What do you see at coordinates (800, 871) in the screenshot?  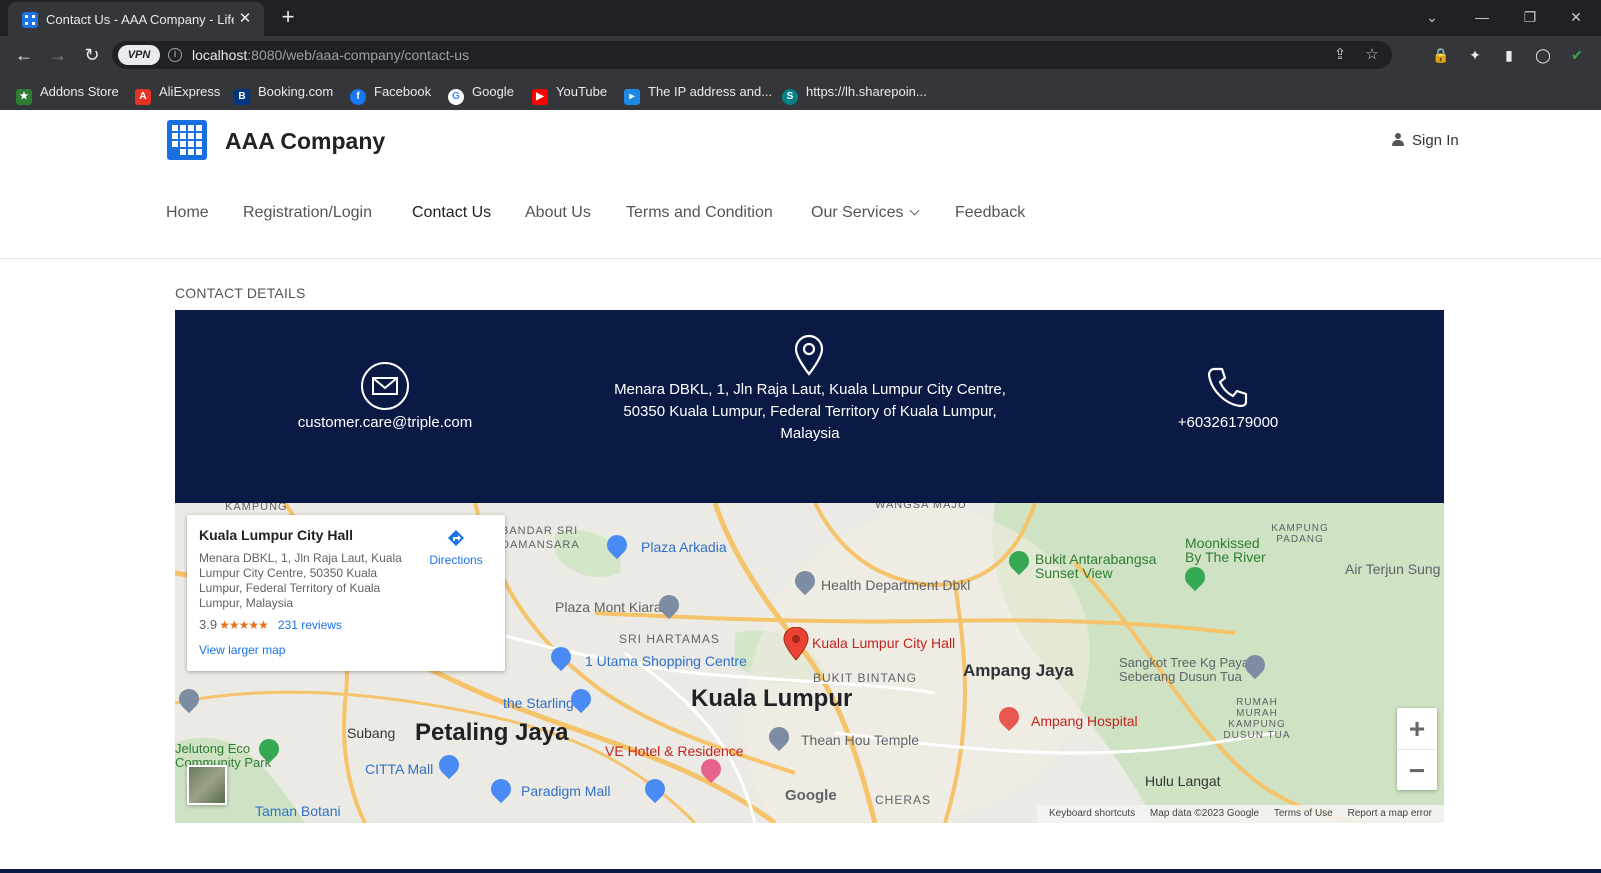 I see `footer-strip` at bounding box center [800, 871].